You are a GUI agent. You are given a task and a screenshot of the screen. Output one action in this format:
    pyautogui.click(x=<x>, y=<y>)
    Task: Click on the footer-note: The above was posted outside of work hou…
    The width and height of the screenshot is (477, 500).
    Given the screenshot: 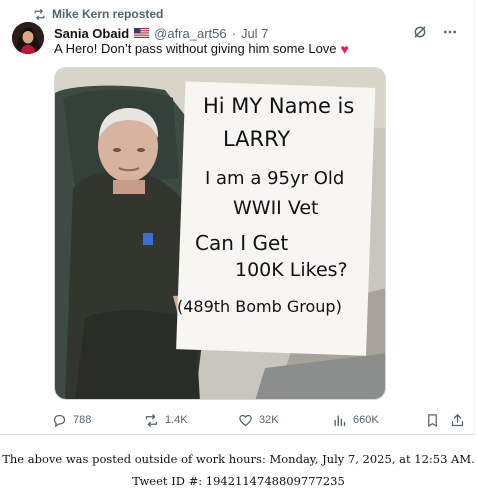 What is the action you would take?
    pyautogui.click(x=238, y=470)
    